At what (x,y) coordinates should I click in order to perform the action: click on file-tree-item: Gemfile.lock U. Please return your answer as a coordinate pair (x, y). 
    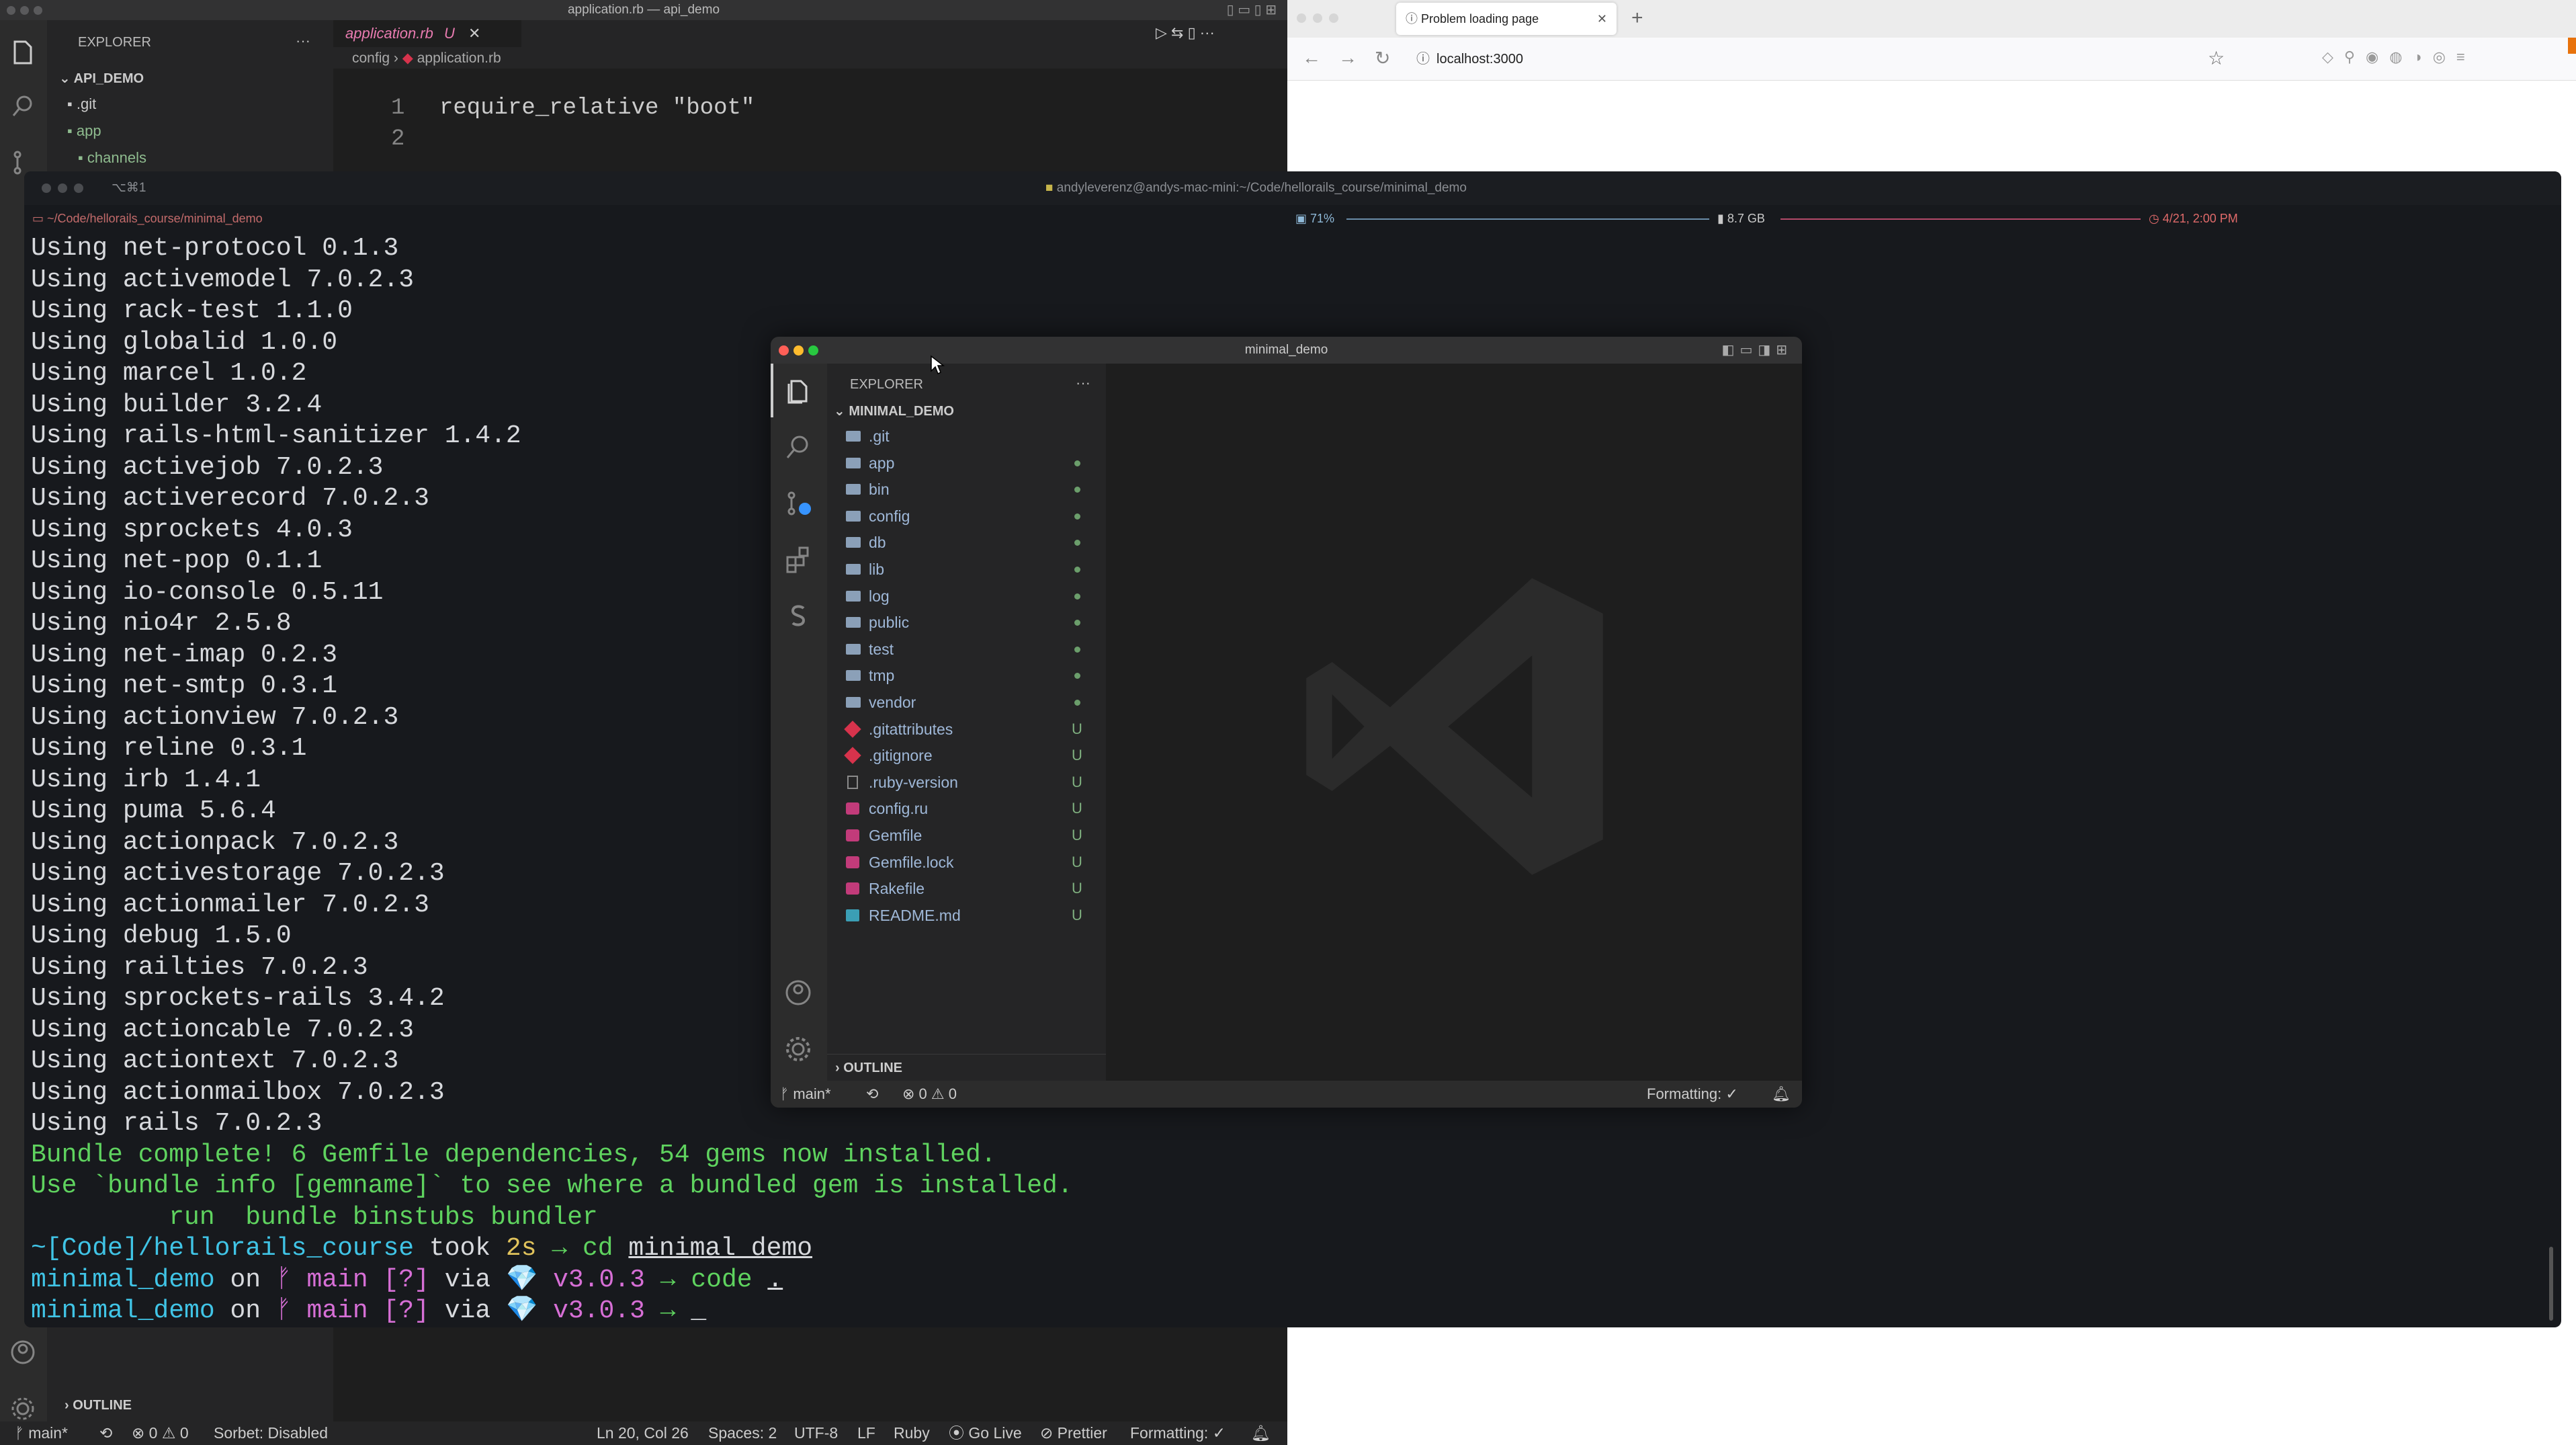
    Looking at the image, I should click on (966, 862).